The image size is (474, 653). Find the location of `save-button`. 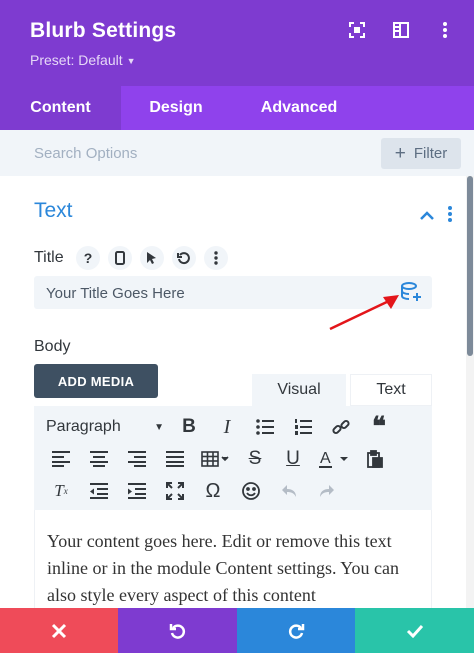

save-button is located at coordinates (414, 630).